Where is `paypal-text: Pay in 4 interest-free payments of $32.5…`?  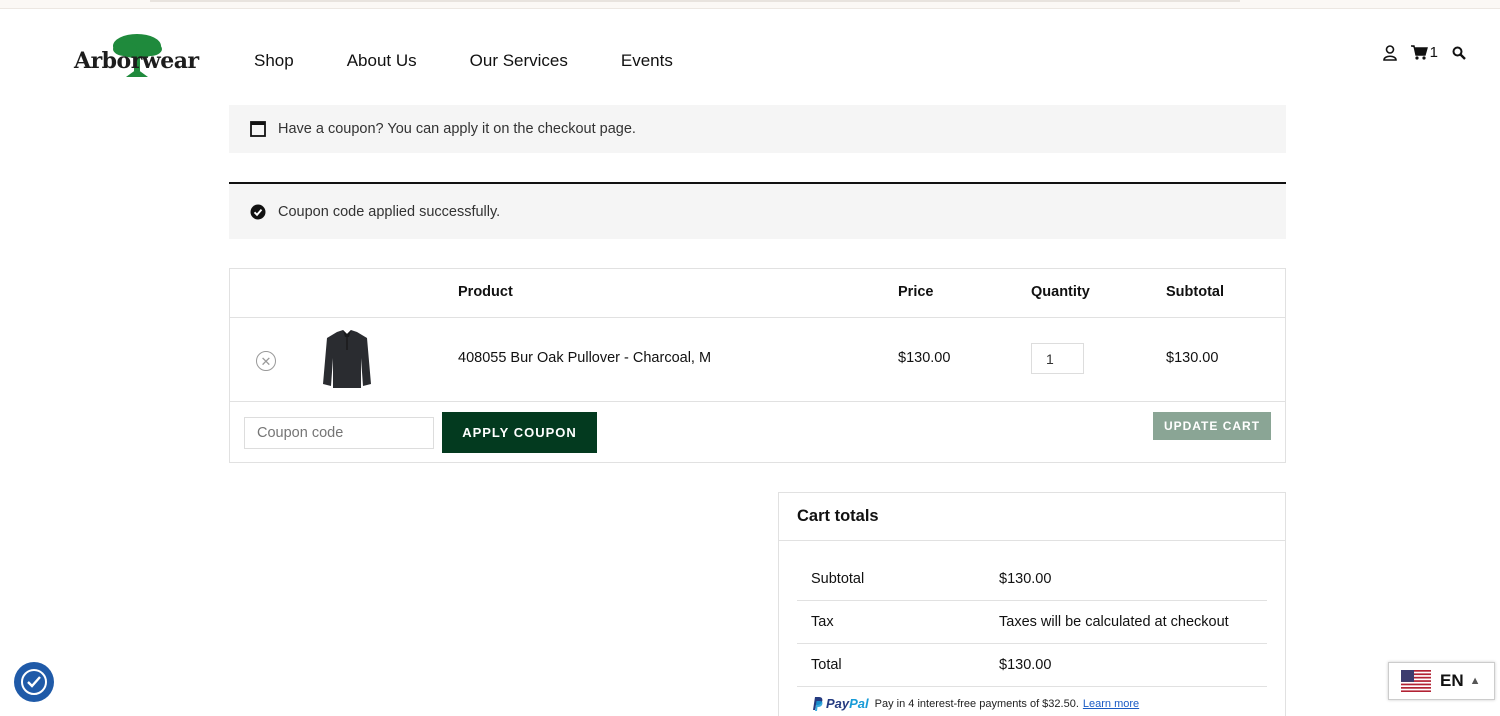 paypal-text: Pay in 4 interest-free payments of $32.5… is located at coordinates (976, 703).